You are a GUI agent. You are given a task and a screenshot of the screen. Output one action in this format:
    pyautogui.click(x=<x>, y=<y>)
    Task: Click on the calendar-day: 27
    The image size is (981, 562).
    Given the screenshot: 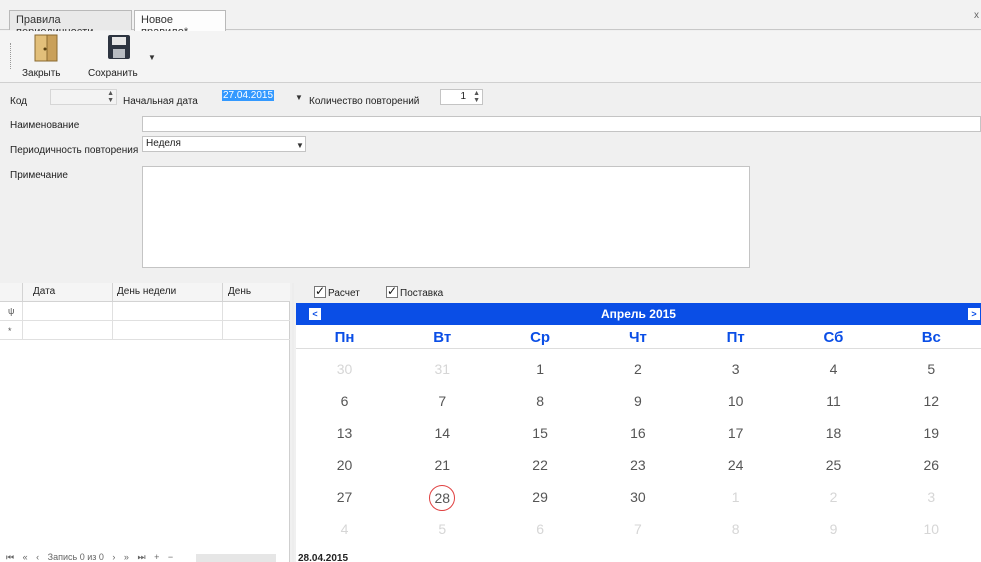 What is the action you would take?
    pyautogui.click(x=344, y=497)
    